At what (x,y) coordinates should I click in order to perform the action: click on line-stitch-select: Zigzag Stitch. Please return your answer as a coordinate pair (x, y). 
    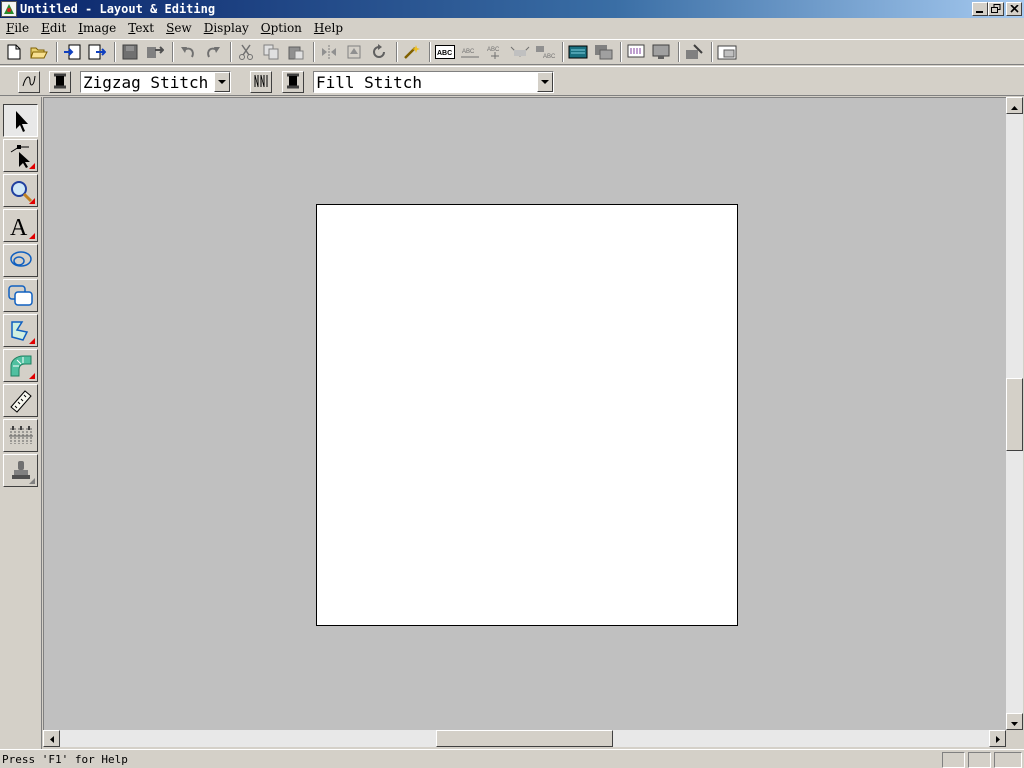
    Looking at the image, I should click on (155, 82).